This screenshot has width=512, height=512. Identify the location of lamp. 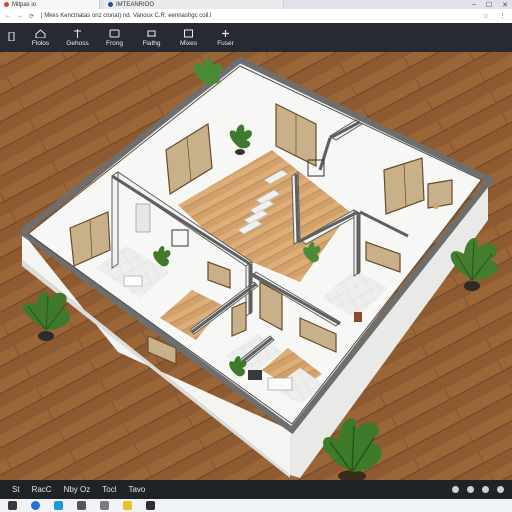
(316, 214).